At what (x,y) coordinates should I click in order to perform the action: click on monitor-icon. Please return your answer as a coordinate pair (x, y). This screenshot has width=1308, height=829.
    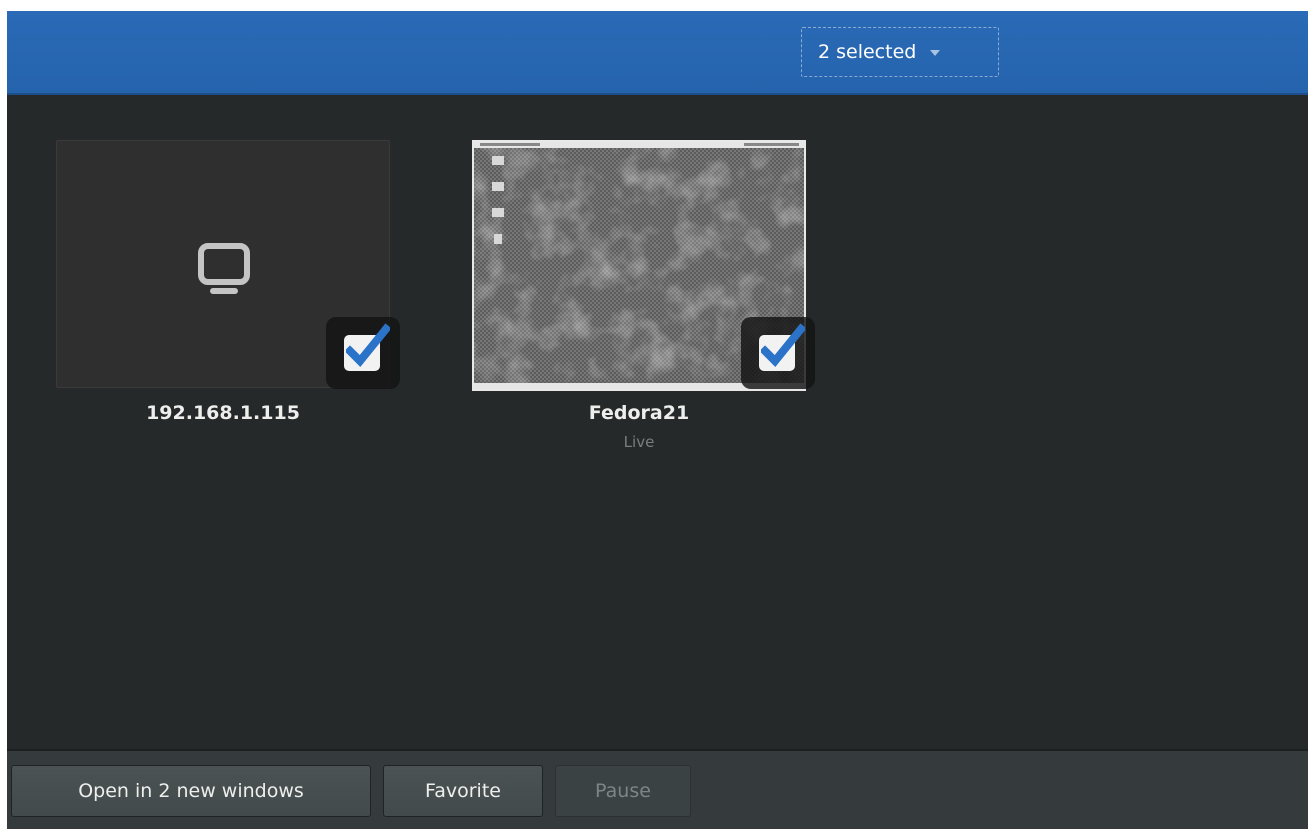
    Looking at the image, I should click on (224, 268).